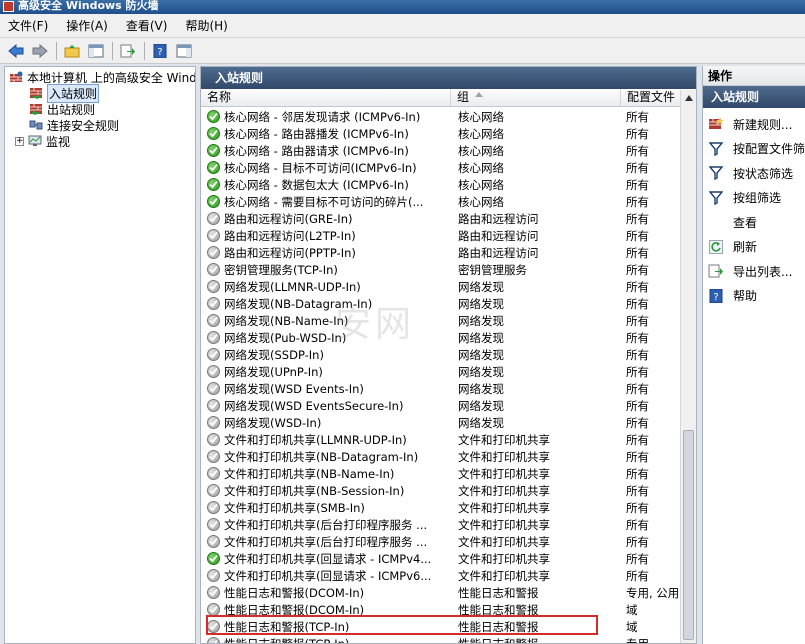 The width and height of the screenshot is (805, 644). What do you see at coordinates (160, 51) in the screenshot?
I see `help-icon: ?` at bounding box center [160, 51].